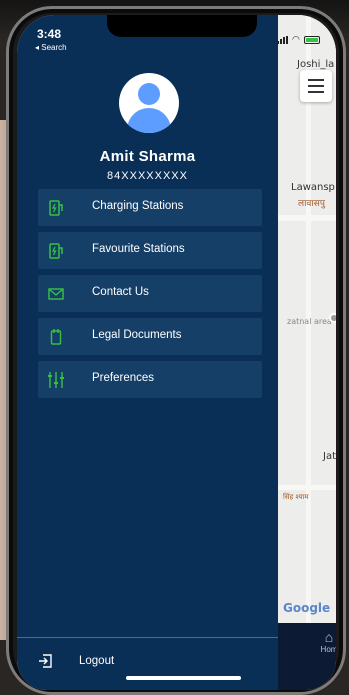  Describe the element at coordinates (138, 206) in the screenshot. I see `menu-item-label: Charging Stations` at that location.